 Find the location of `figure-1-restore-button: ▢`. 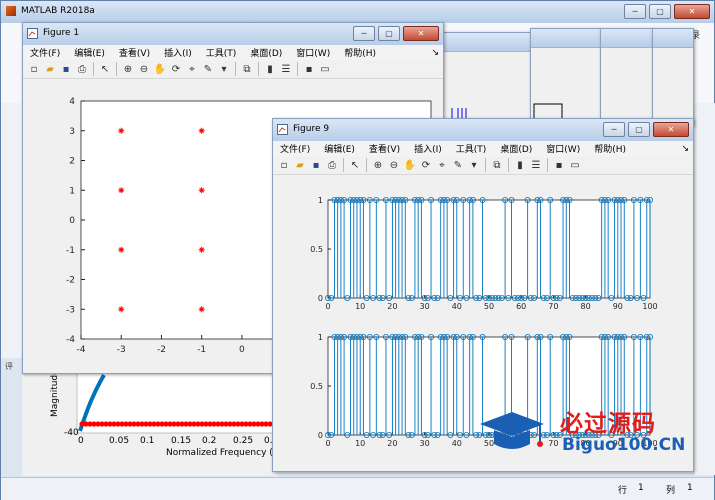

figure-1-restore-button: ▢ is located at coordinates (389, 33).